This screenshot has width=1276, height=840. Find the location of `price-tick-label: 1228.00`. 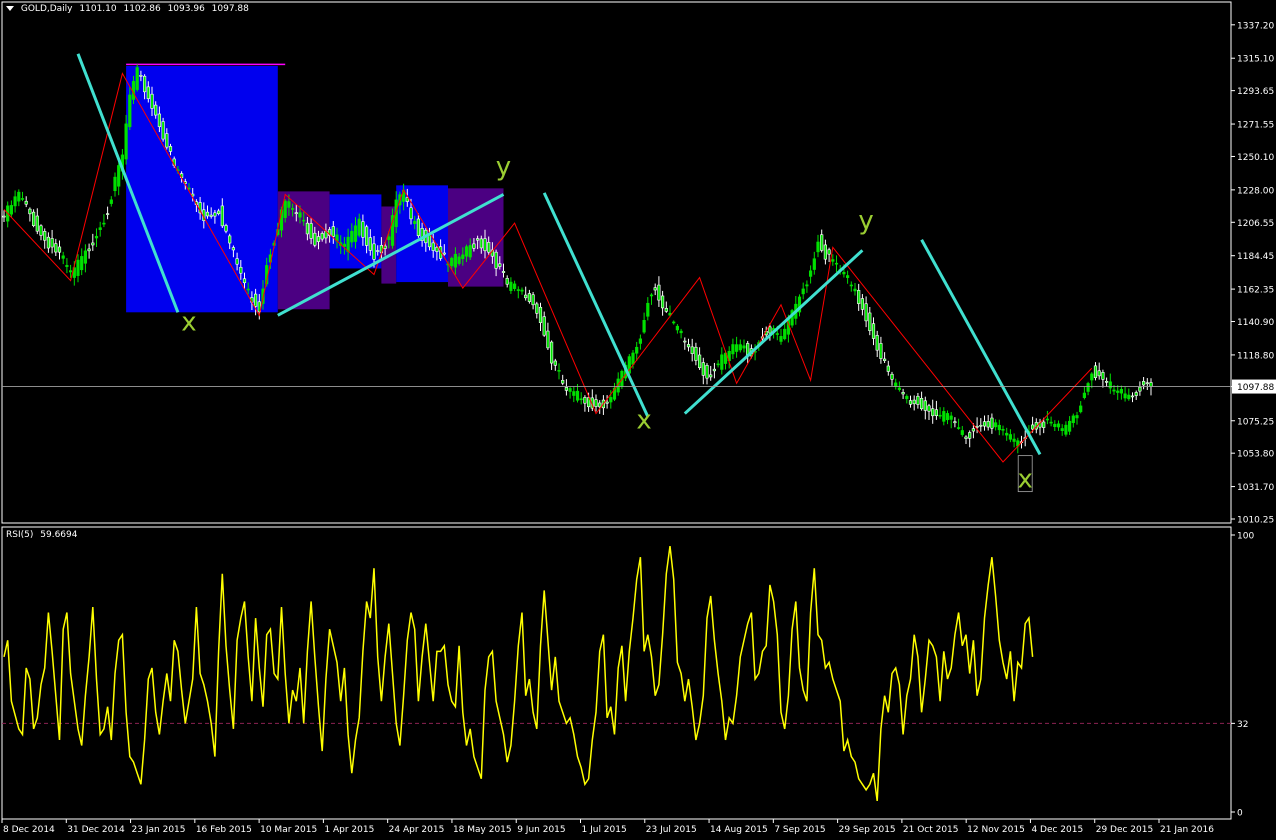

price-tick-label: 1228.00 is located at coordinates (1255, 191).